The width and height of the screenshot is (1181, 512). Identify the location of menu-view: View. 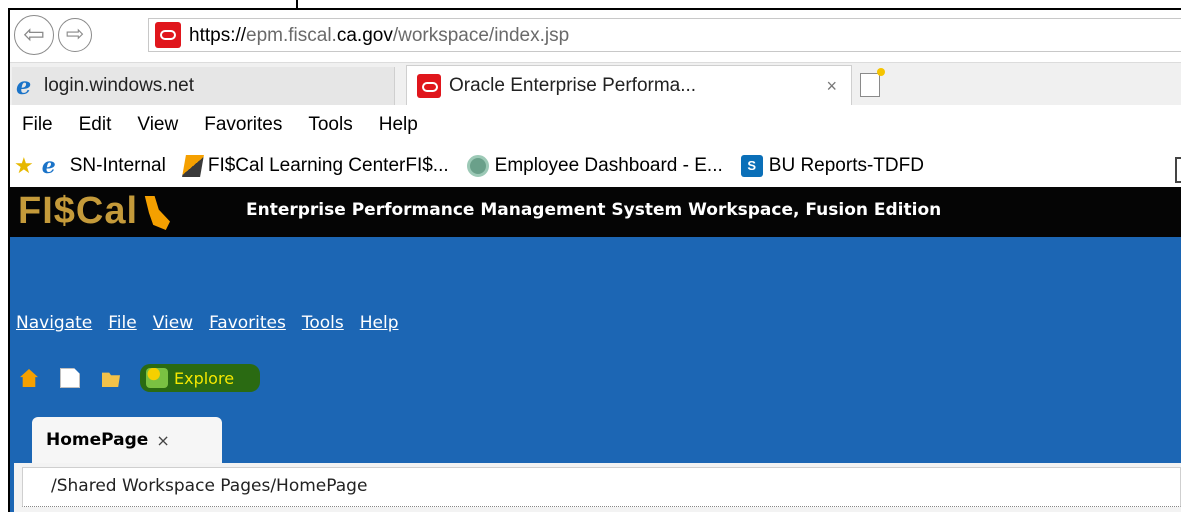
(157, 125).